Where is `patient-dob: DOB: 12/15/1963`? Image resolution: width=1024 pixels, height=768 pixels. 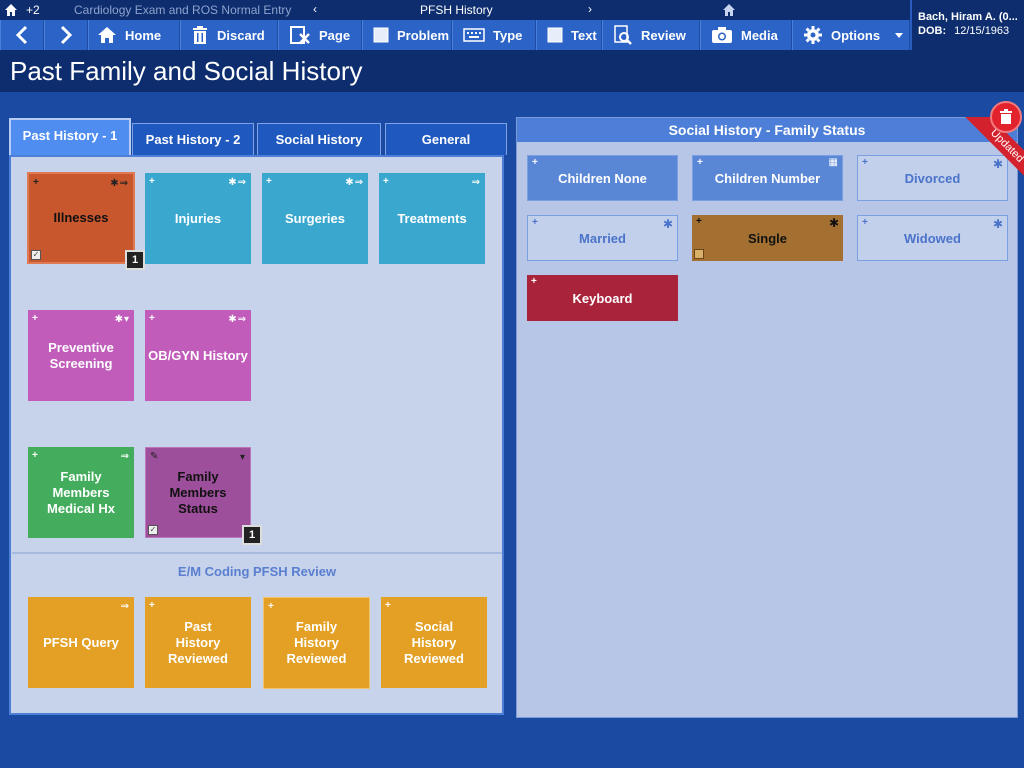 patient-dob: DOB: 12/15/1963 is located at coordinates (964, 31).